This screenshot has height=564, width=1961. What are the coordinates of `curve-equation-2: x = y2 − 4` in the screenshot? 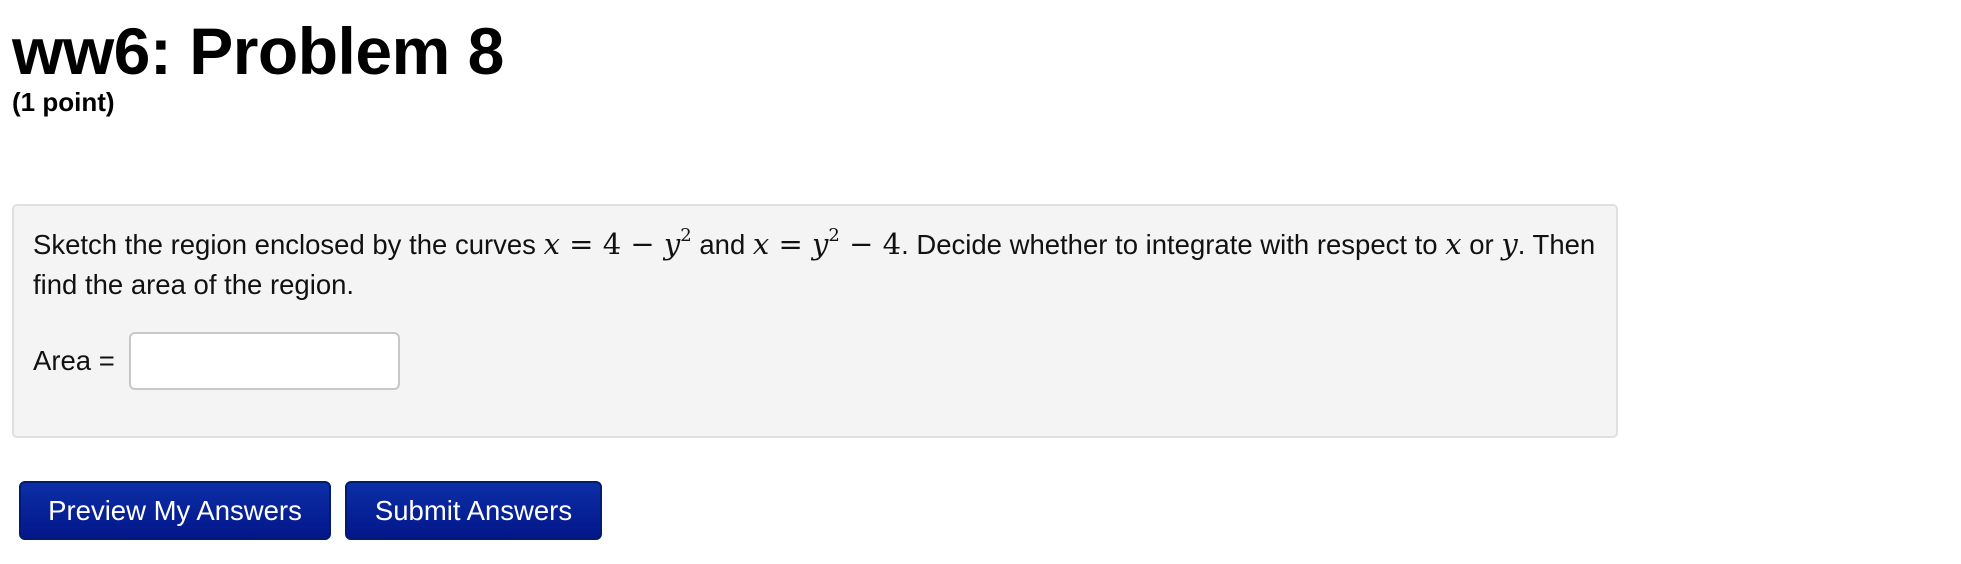 It's located at (827, 243).